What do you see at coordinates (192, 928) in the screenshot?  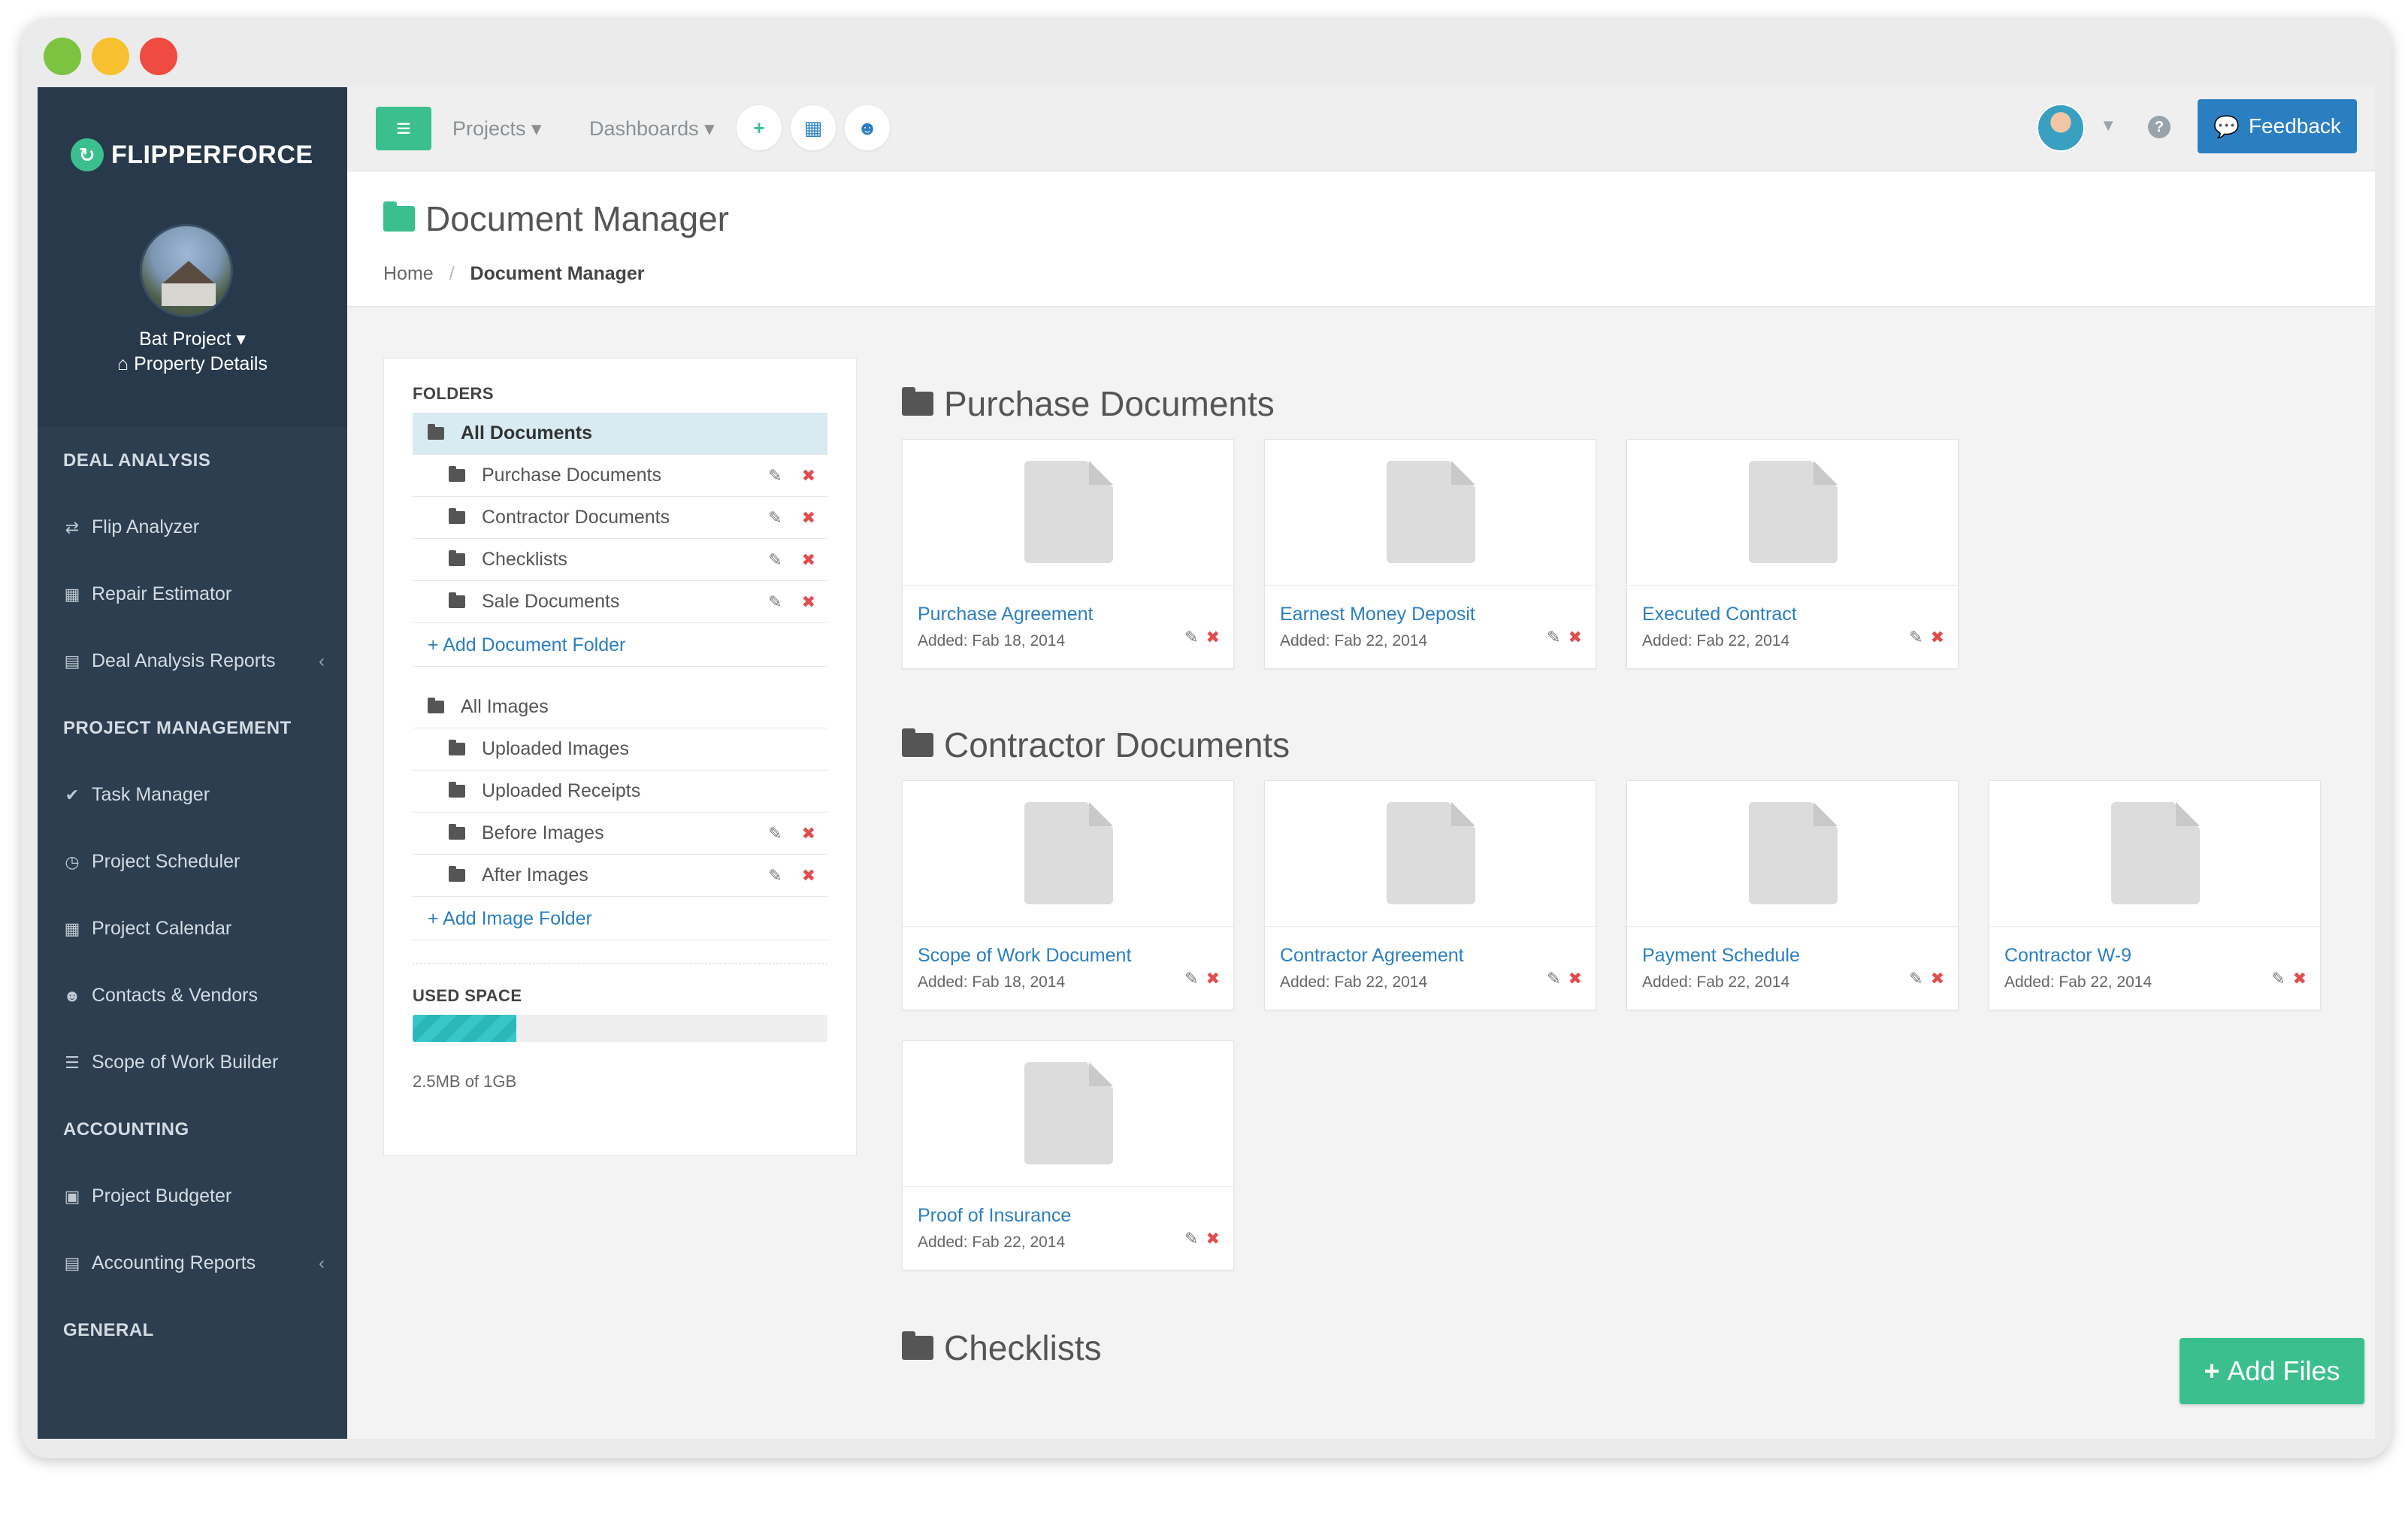 I see `sidebar-item-project-calendar: ▦ Project Calendar` at bounding box center [192, 928].